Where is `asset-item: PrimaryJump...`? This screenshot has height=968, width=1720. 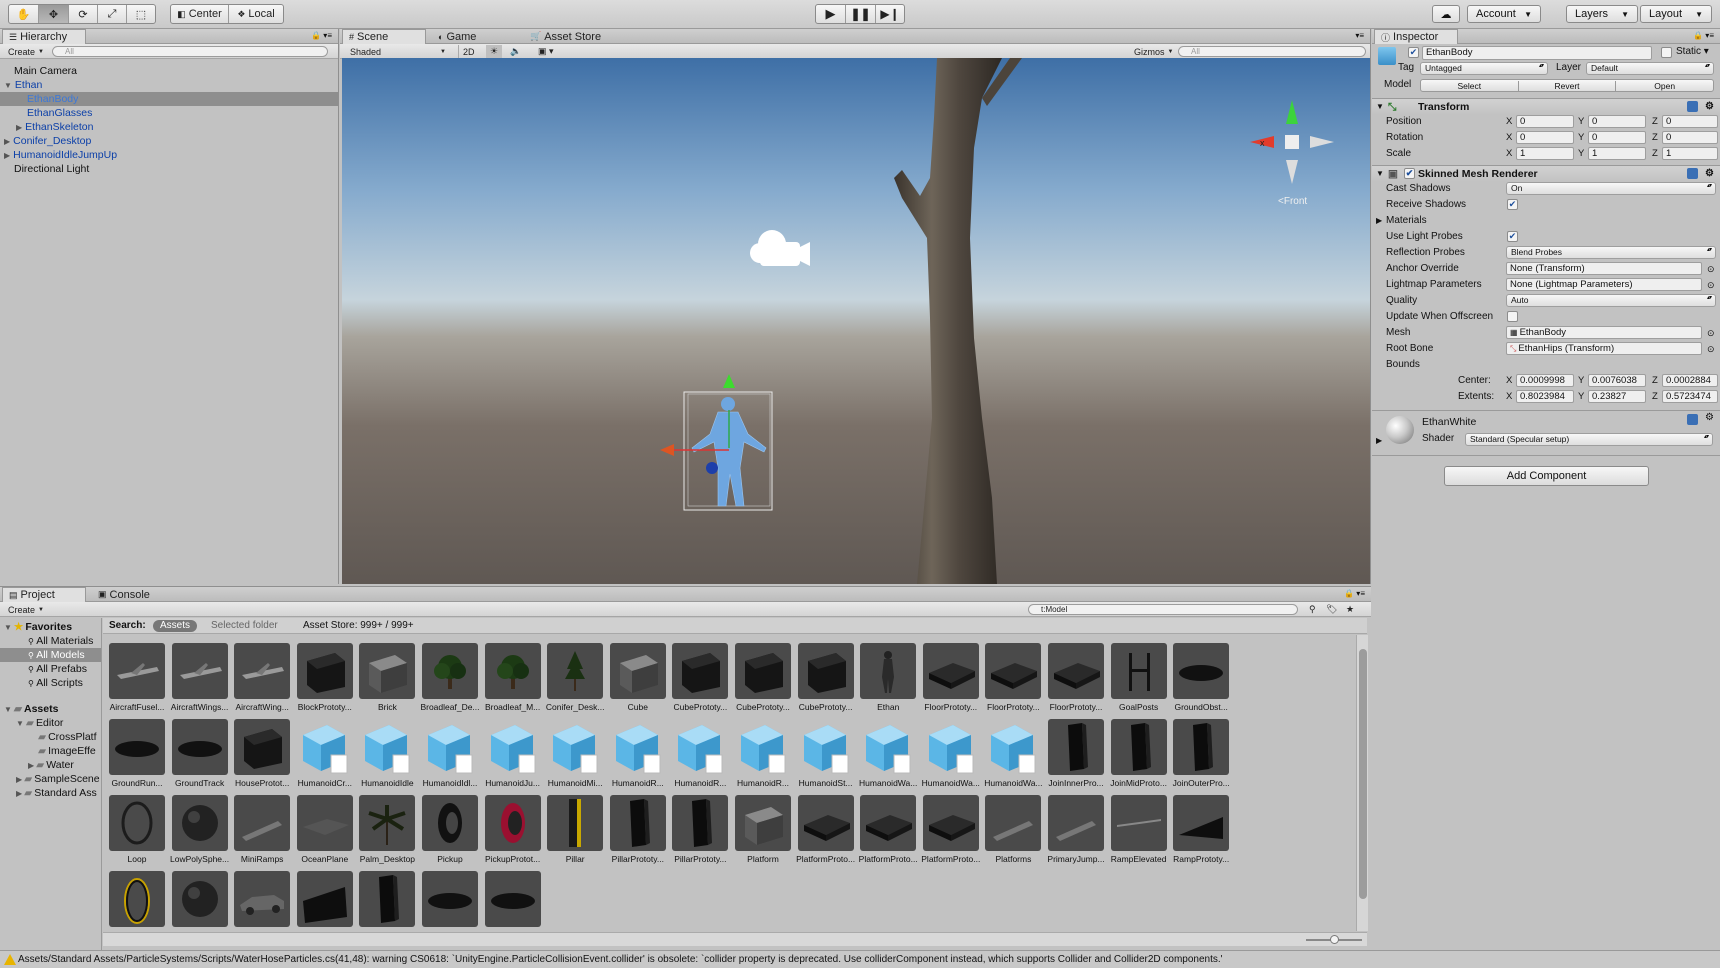
asset-item: PrimaryJump... is located at coordinates (1076, 830).